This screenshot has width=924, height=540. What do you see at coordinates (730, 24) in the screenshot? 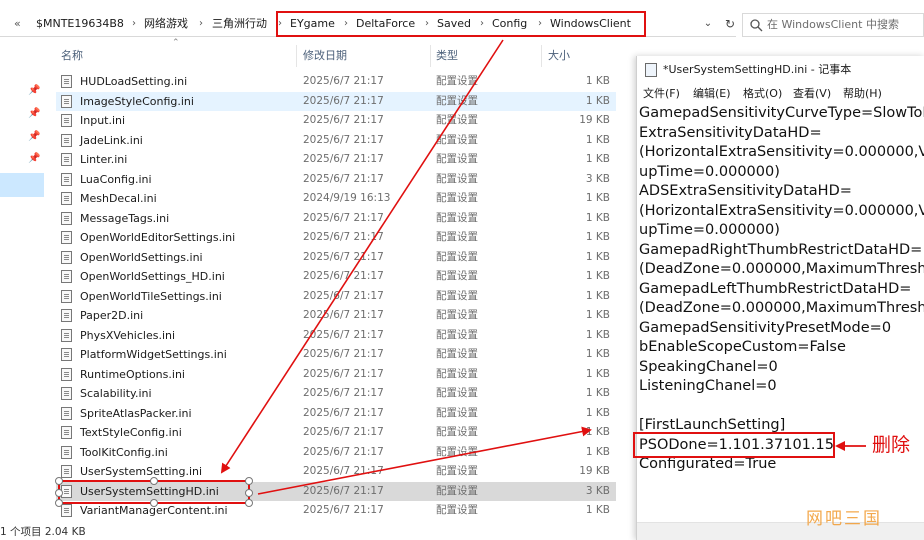
I see `refresh-icon: ↻` at bounding box center [730, 24].